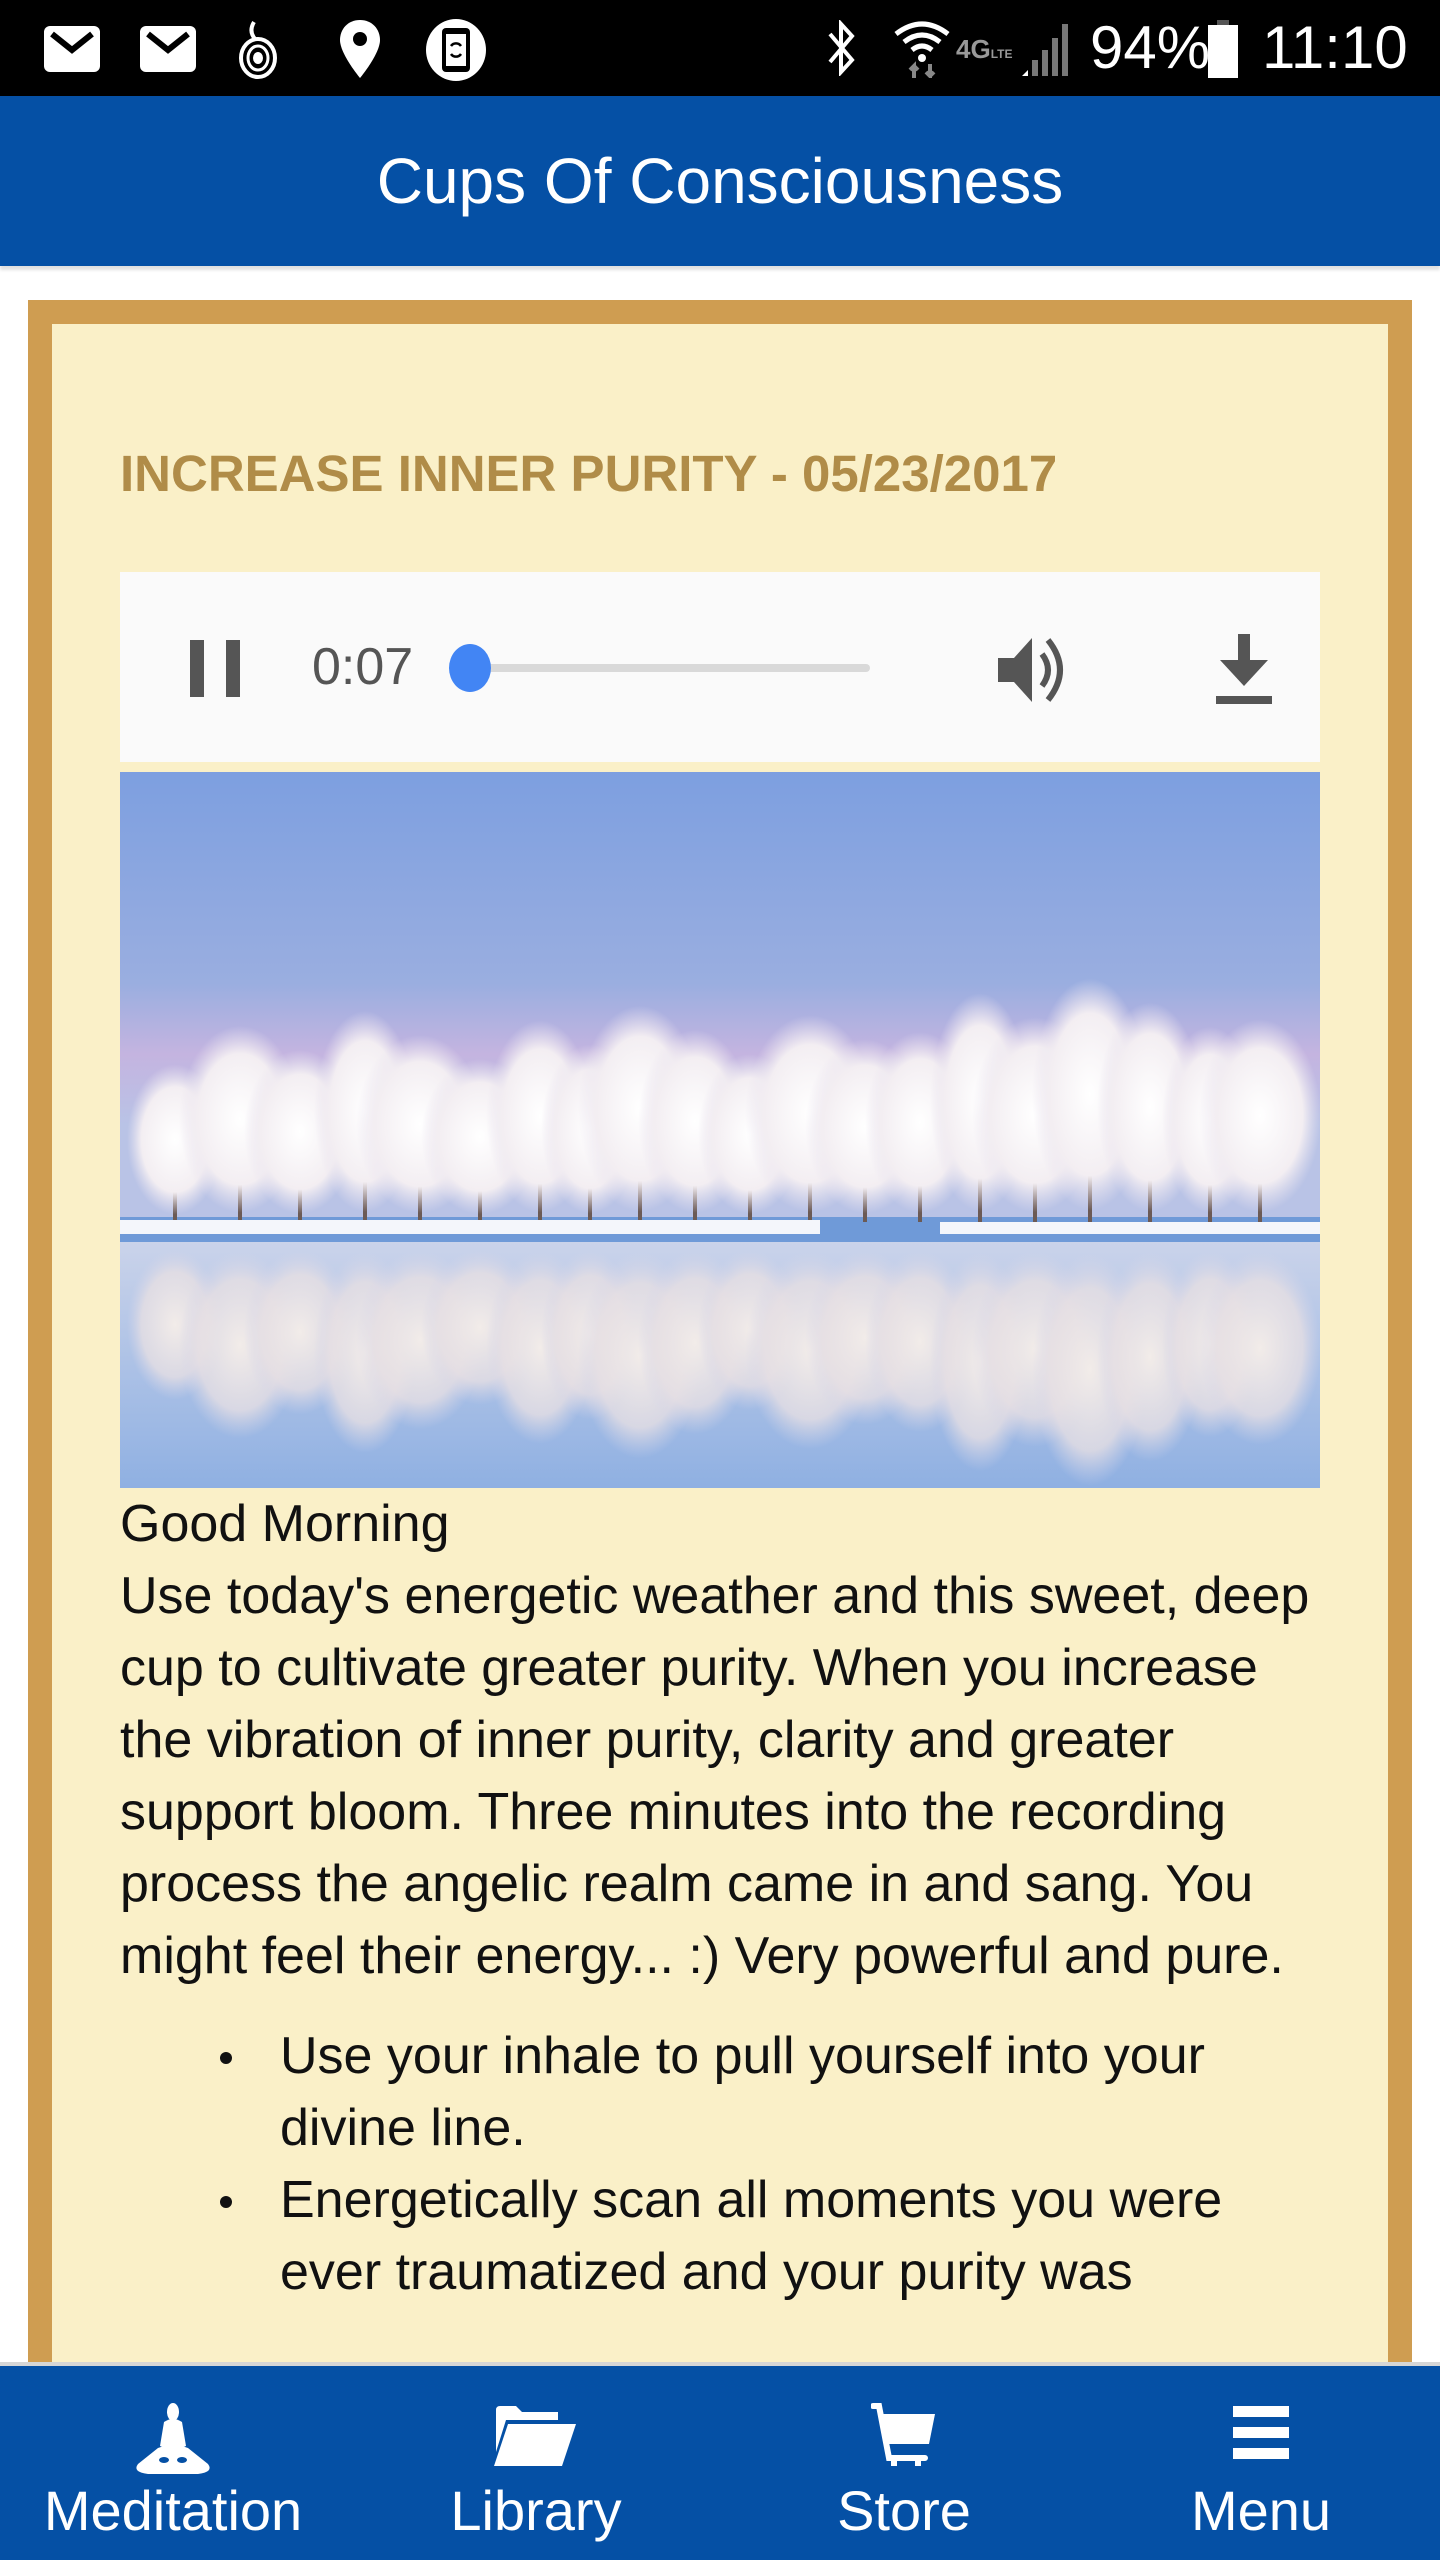 This screenshot has height=2560, width=1440. I want to click on battery-percent: 94%, so click(1150, 47).